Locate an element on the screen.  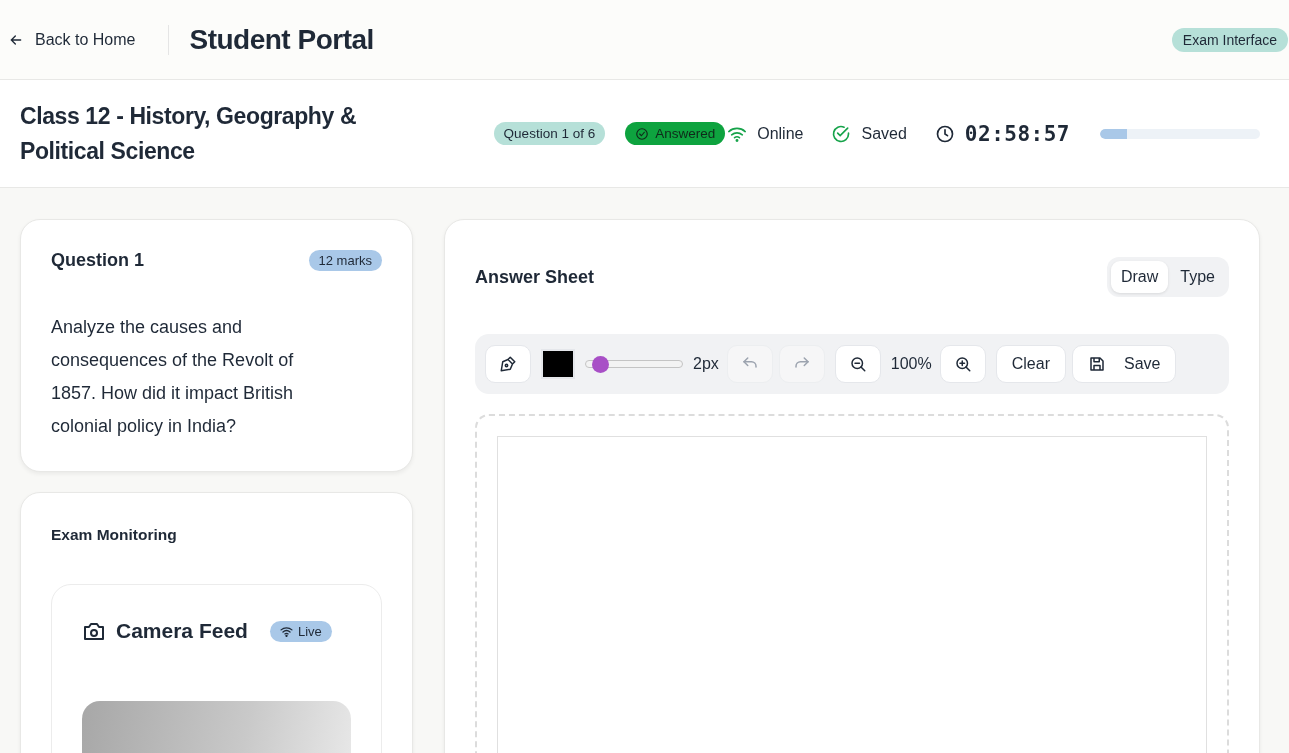
zoom-out-button is located at coordinates (857, 364).